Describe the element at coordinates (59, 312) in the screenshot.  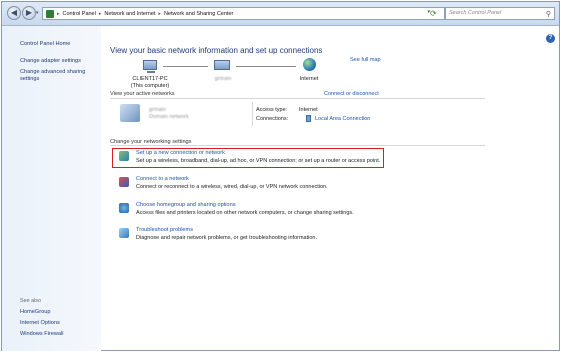
I see `sidebar-item-homegroup: HomeGroup` at that location.